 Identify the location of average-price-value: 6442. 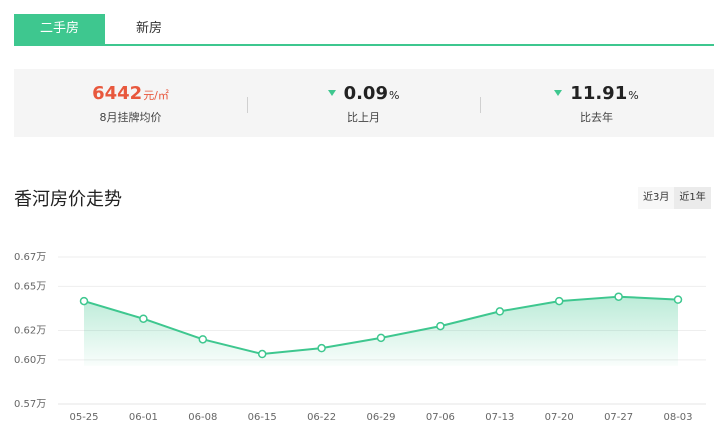
(117, 93).